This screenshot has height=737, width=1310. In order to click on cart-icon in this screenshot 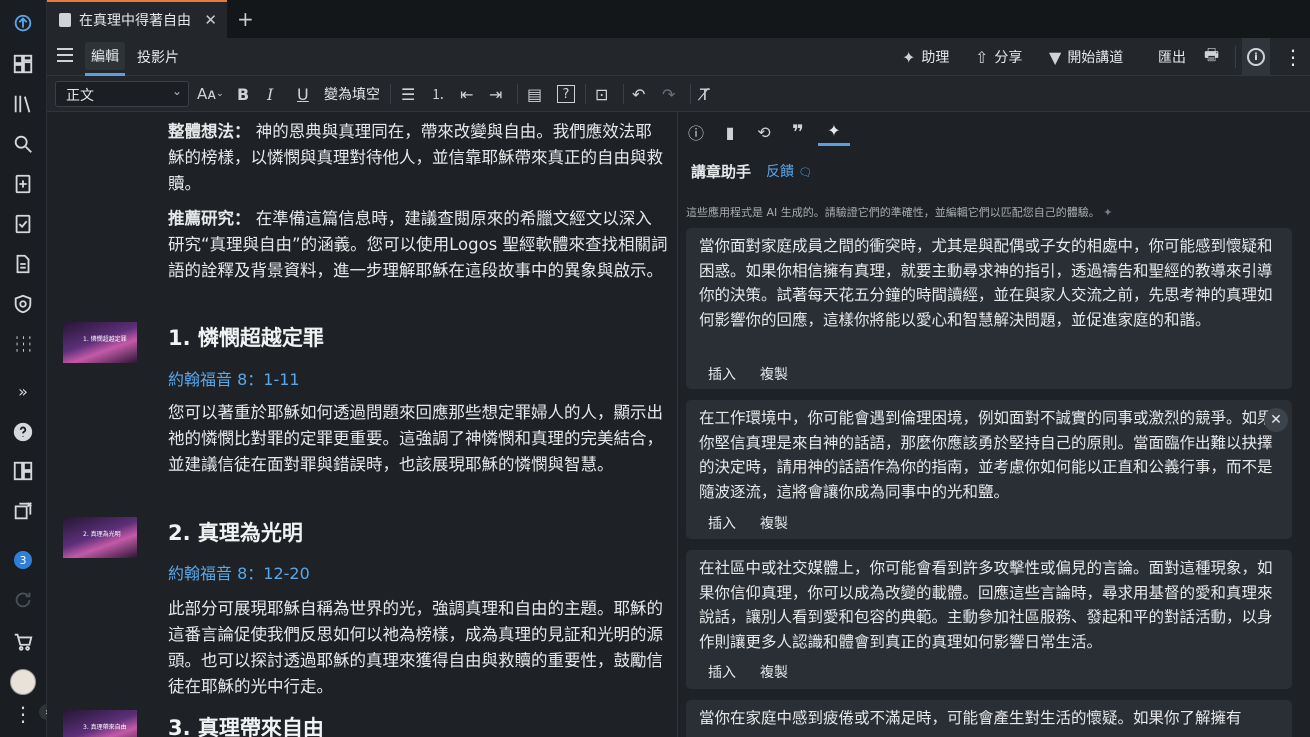, I will do `click(23, 642)`.